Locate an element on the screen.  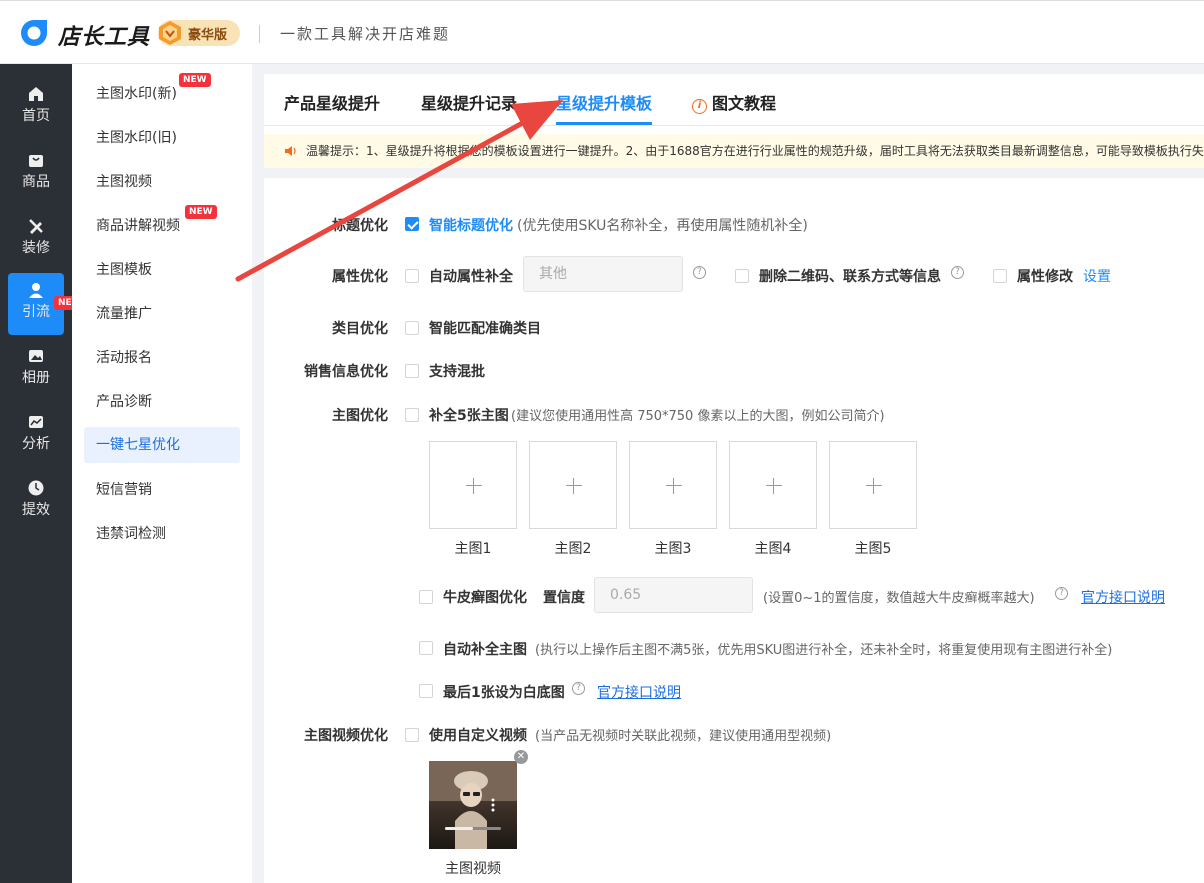
psoriasis-option: 牛皮癣图优化 is located at coordinates (485, 597).